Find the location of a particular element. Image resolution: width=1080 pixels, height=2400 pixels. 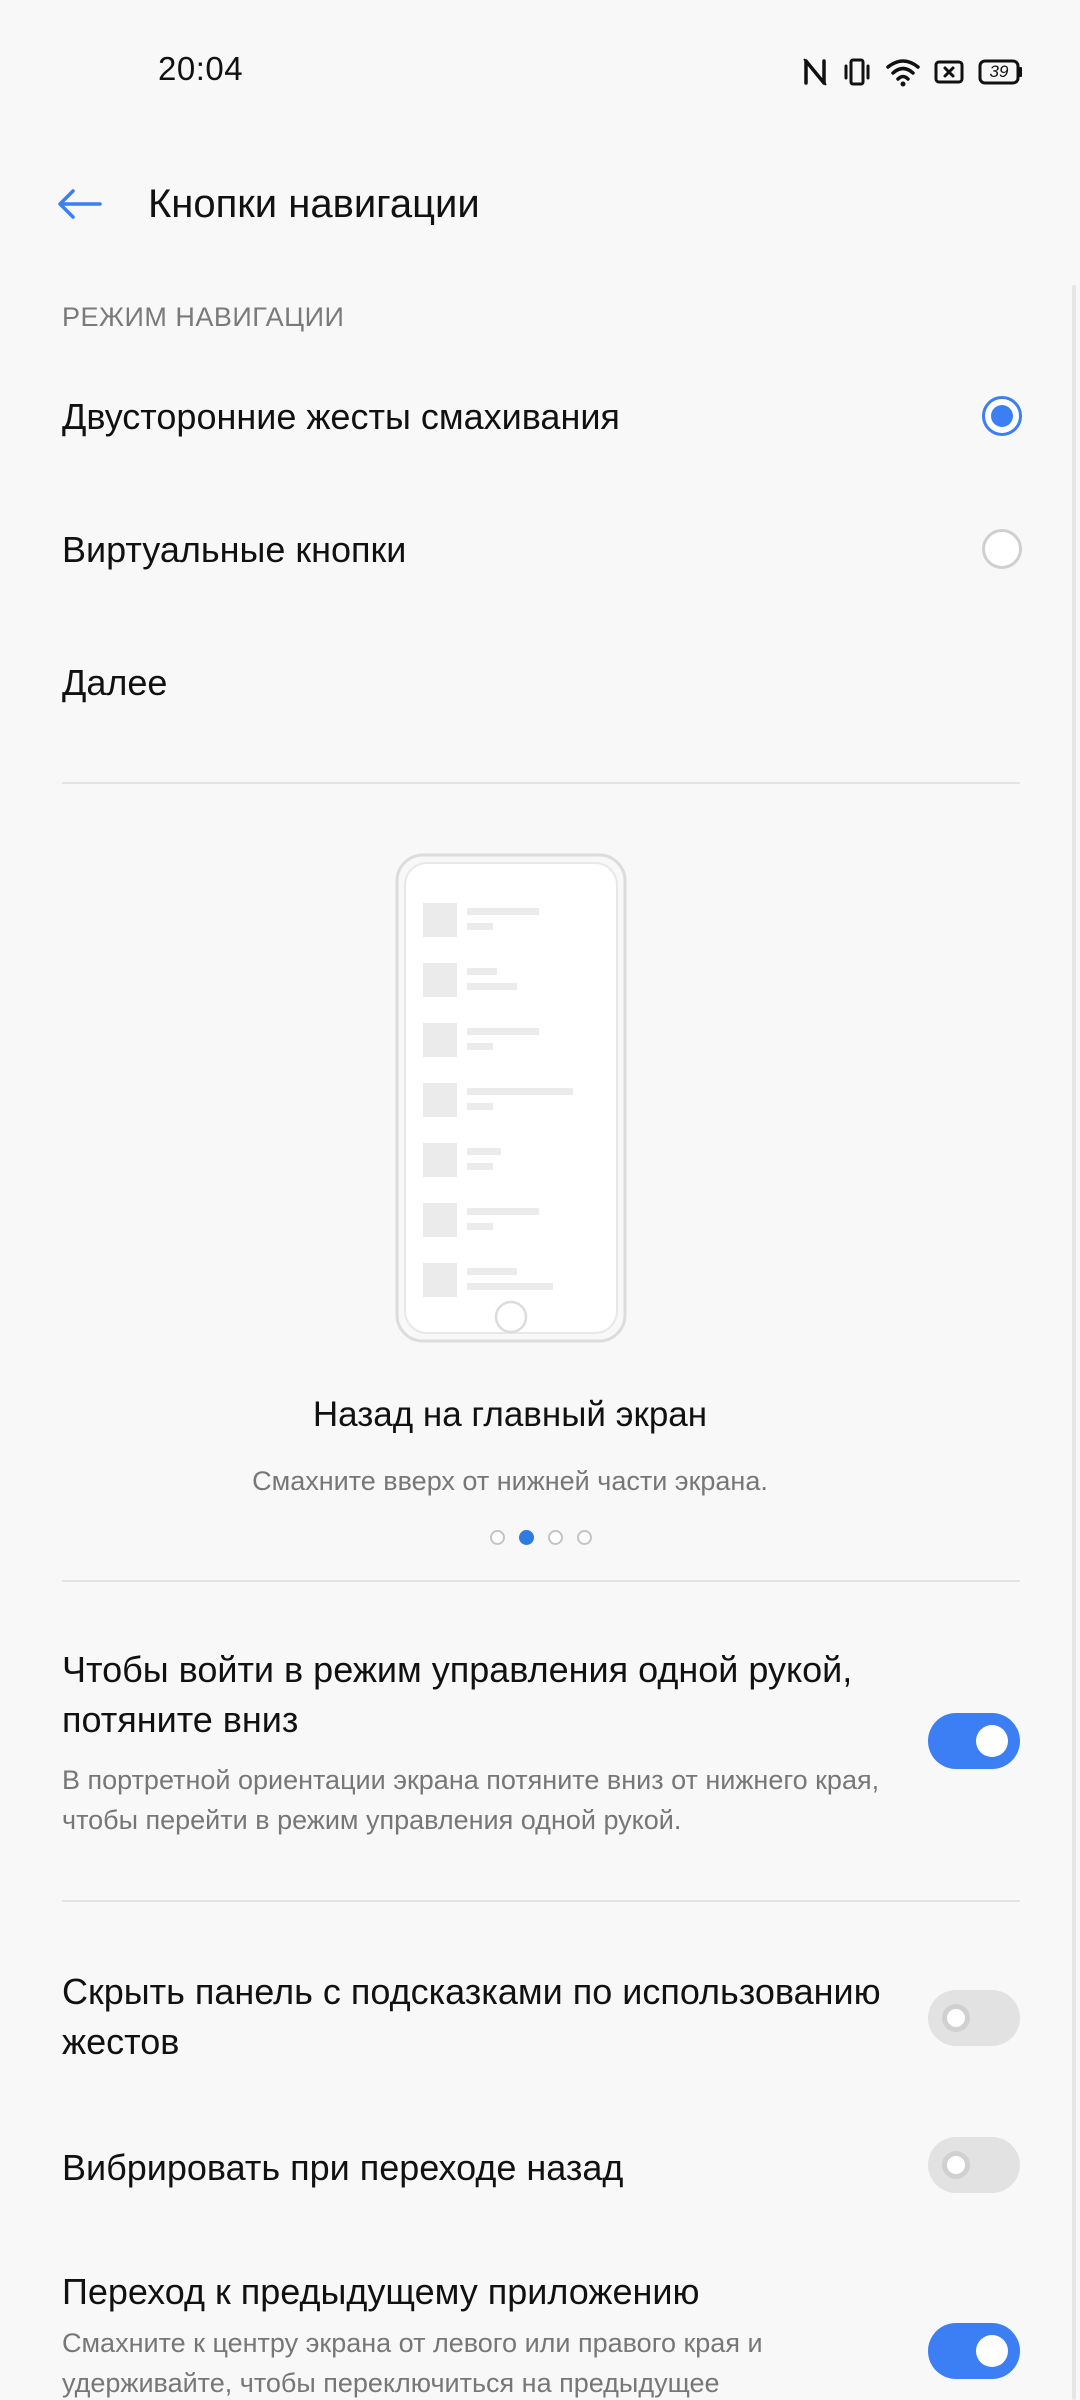

back-button is located at coordinates (80, 206).